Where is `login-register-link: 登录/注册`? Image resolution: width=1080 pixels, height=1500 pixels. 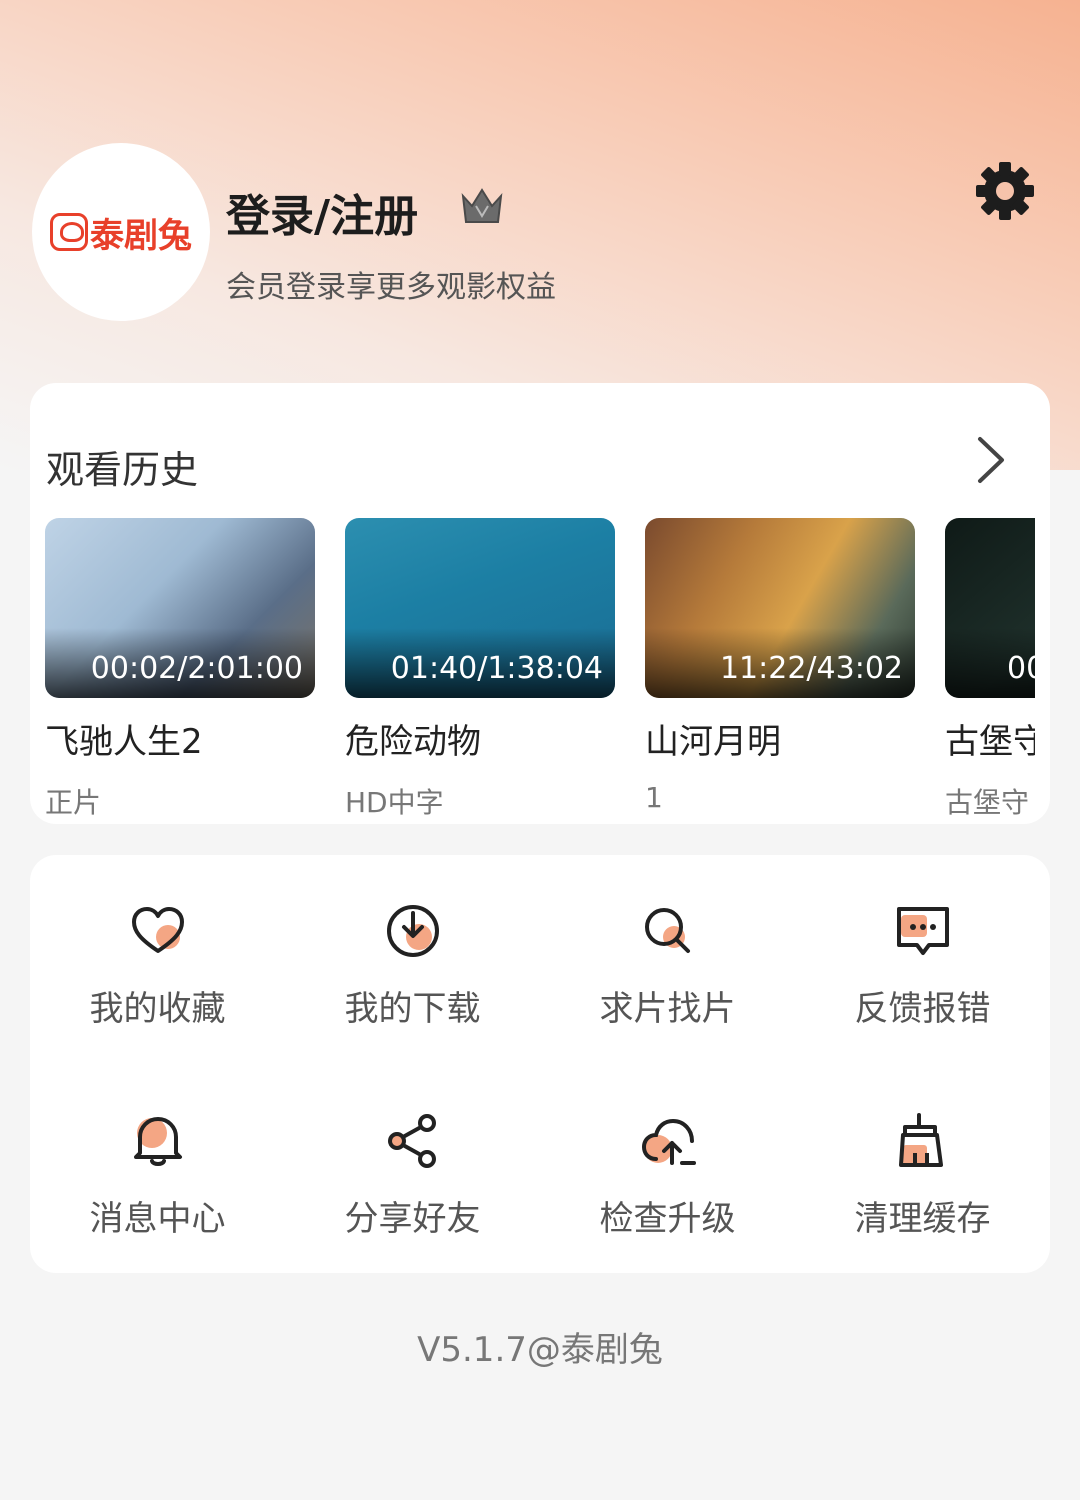
login-register-link: 登录/注册 is located at coordinates (322, 212).